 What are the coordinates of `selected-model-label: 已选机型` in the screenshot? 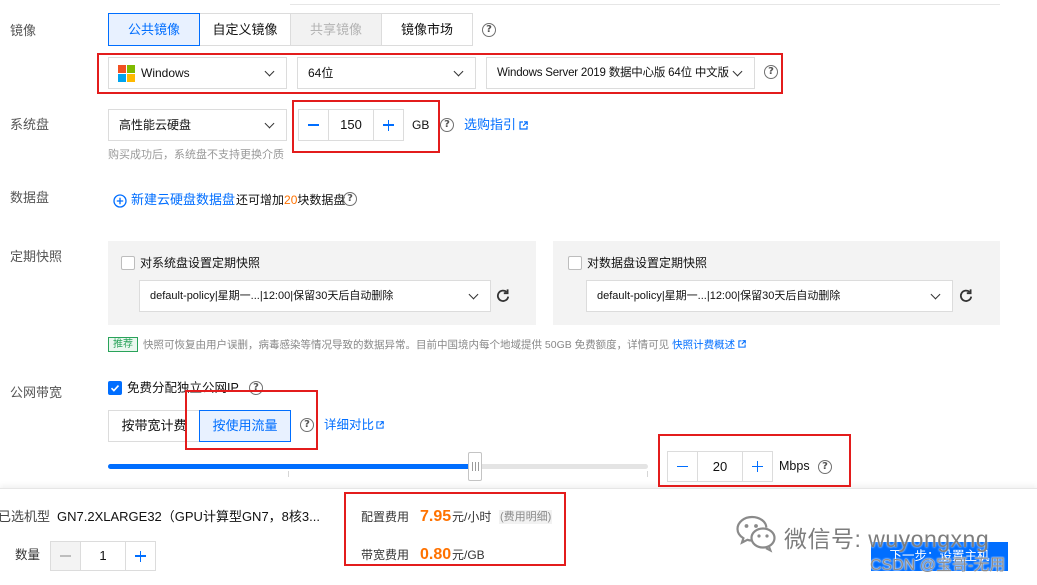 It's located at (25, 516).